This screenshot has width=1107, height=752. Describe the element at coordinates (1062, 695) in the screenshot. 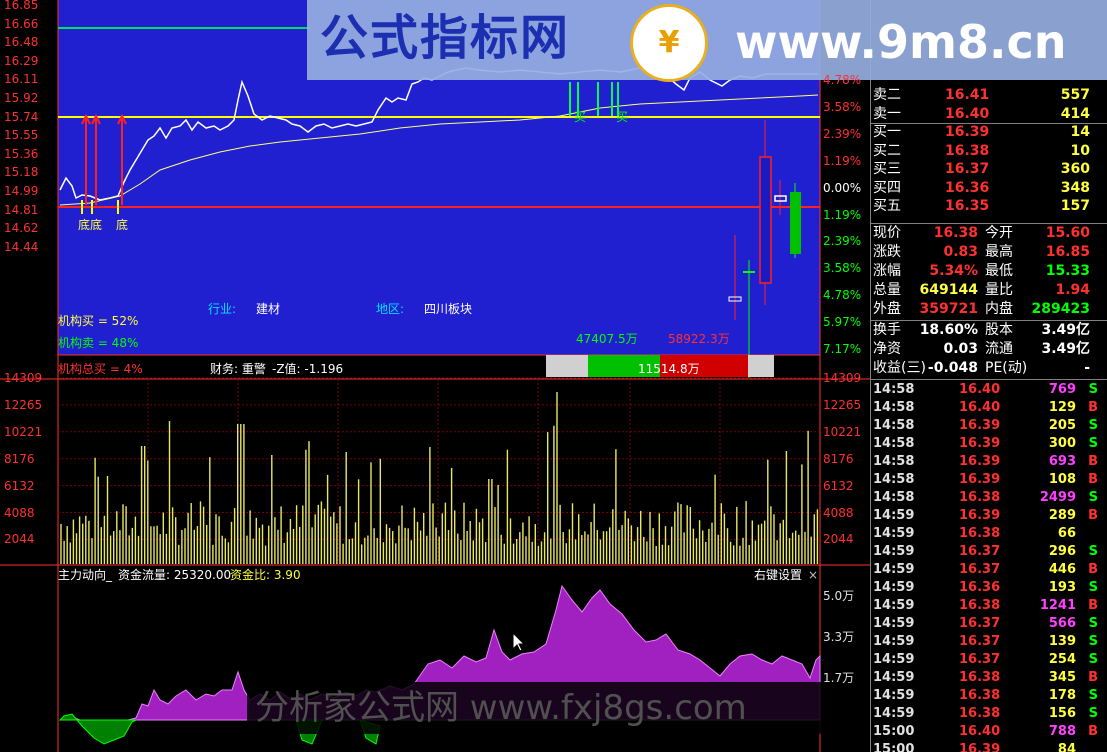

I see `tick-volume: 178` at that location.